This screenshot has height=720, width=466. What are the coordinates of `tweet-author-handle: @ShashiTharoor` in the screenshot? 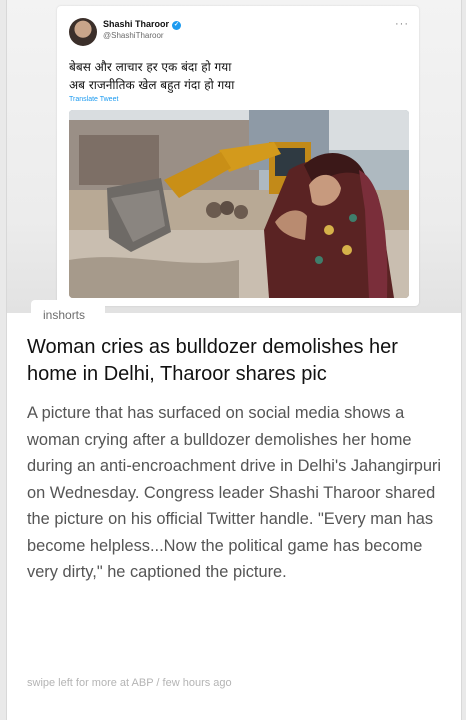 It's located at (133, 35).